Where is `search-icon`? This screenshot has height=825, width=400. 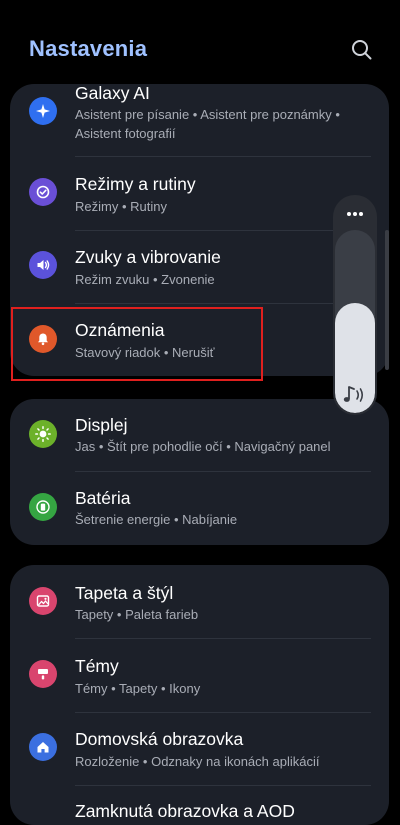
search-icon is located at coordinates (362, 50).